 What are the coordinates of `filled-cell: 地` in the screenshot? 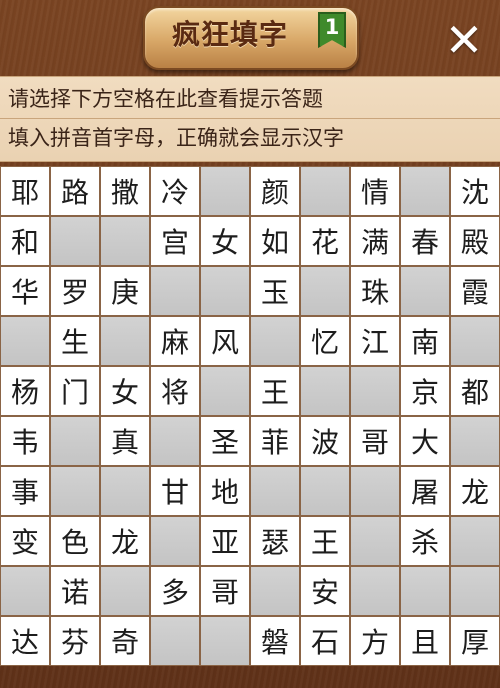 It's located at (225, 491).